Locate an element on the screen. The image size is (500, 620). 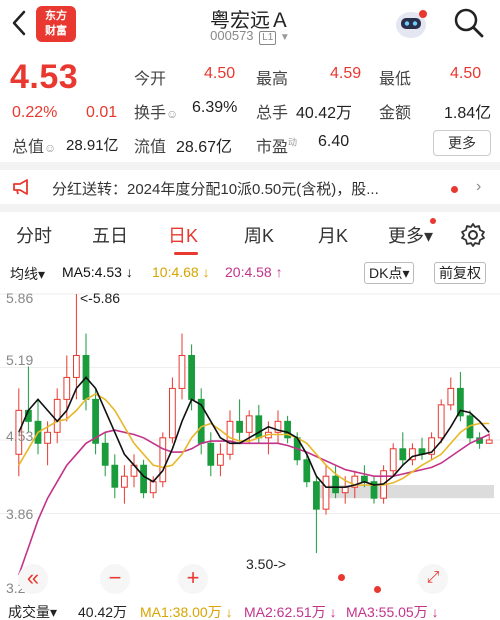
ma5-value: MA5:4.53 ↓ is located at coordinates (97, 272).